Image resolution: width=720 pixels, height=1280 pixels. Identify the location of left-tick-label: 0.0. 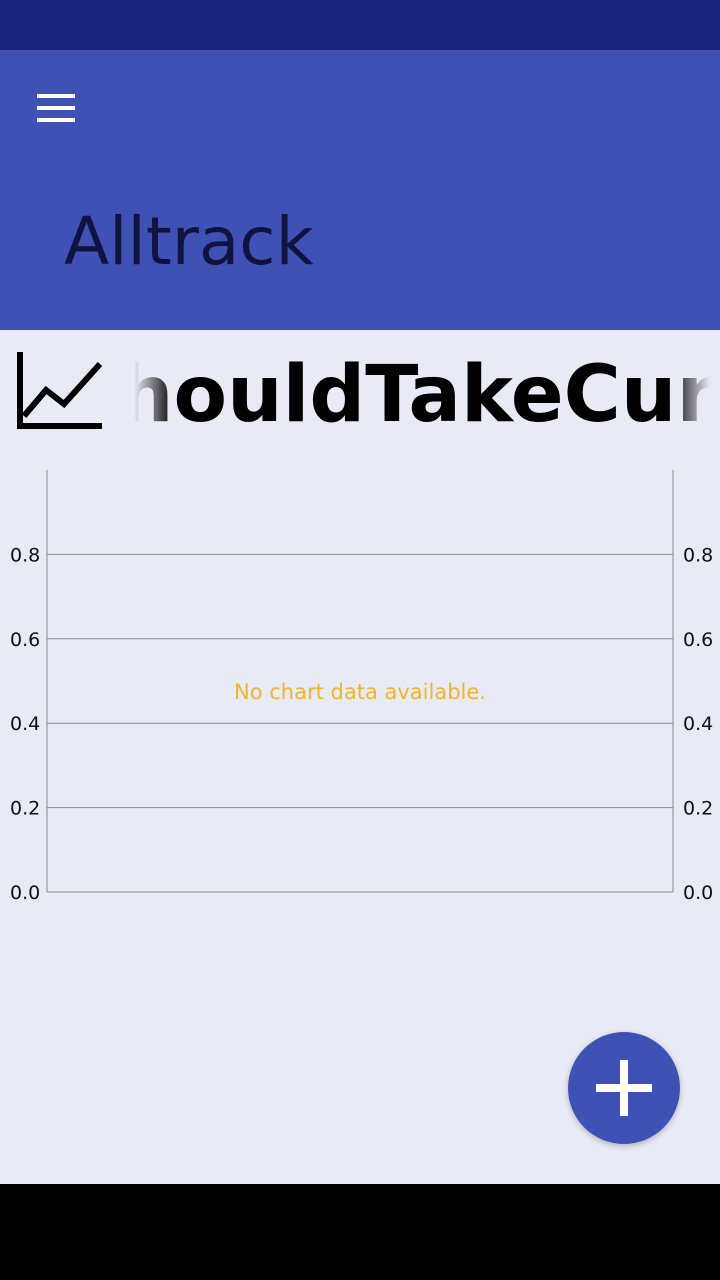
(25, 893).